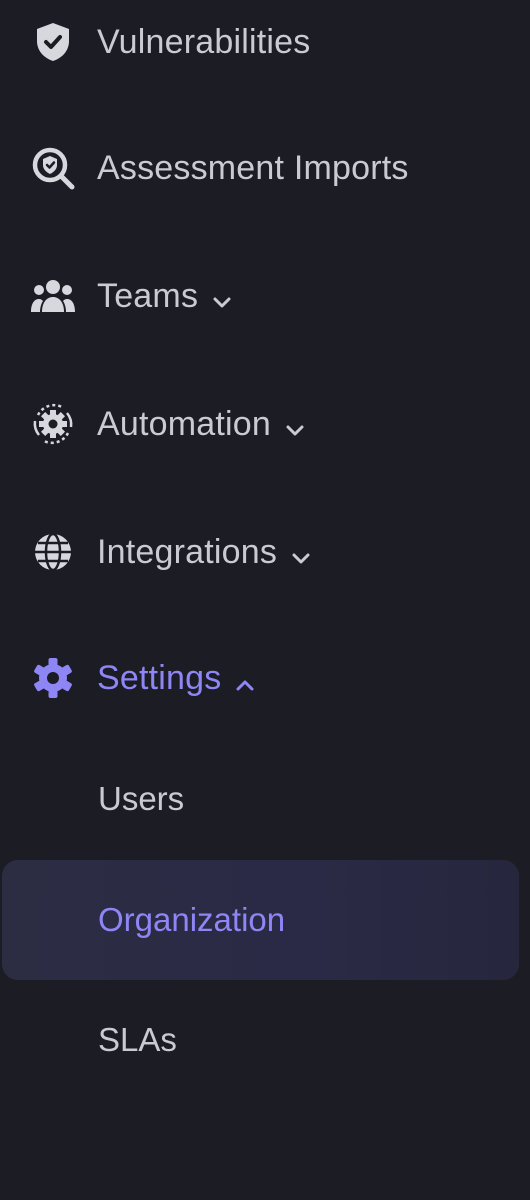 This screenshot has width=530, height=1200. I want to click on subnav-item-organization: Organization, so click(265, 920).